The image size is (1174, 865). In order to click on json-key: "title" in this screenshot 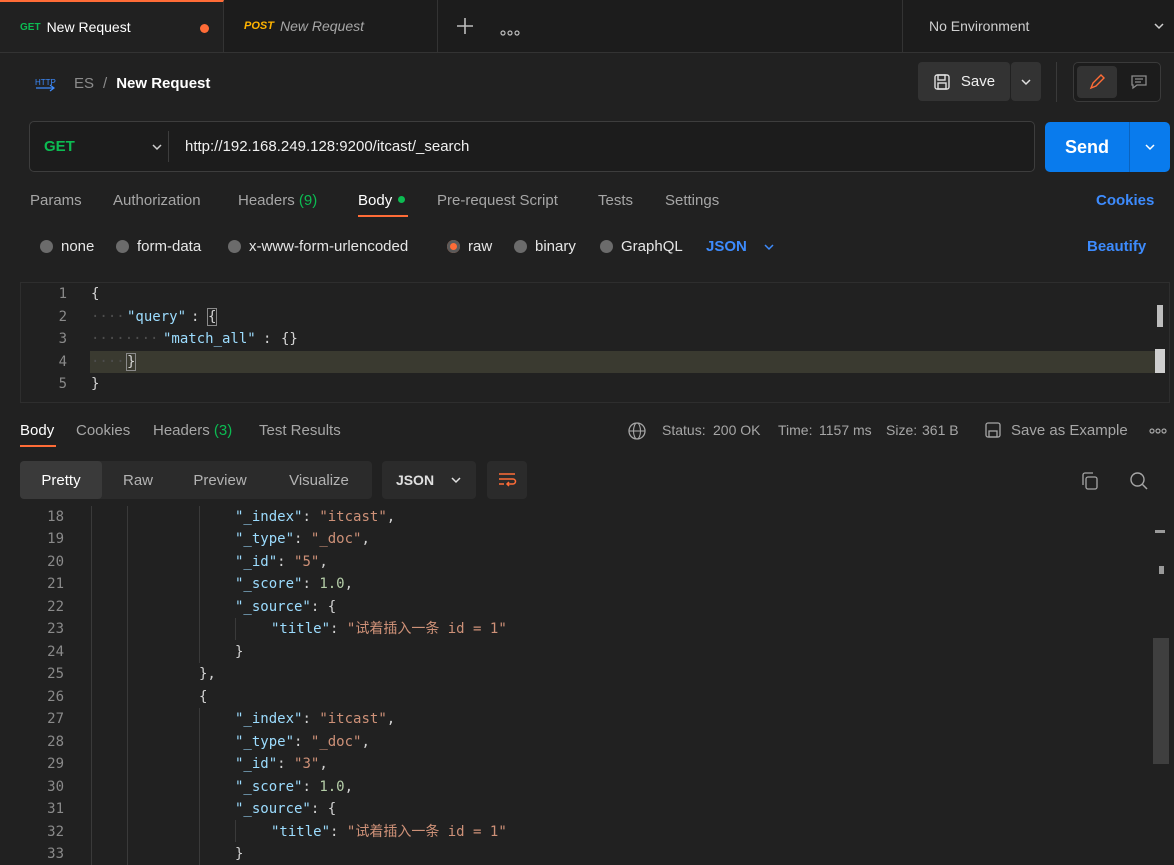, I will do `click(301, 832)`.